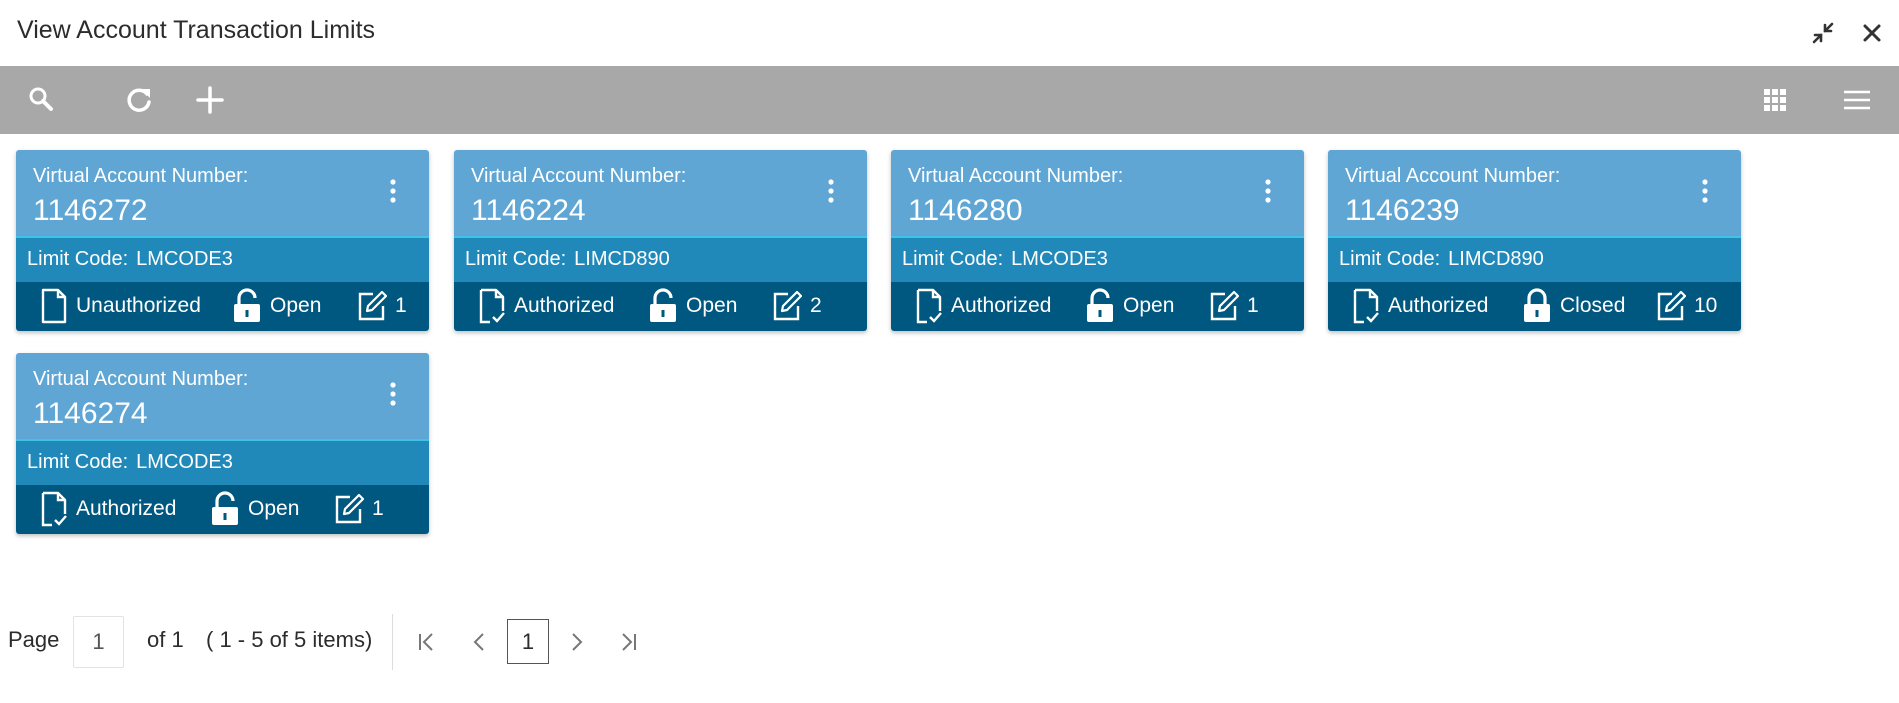 The image size is (1899, 703). I want to click on modification-number: 10, so click(1686, 306).